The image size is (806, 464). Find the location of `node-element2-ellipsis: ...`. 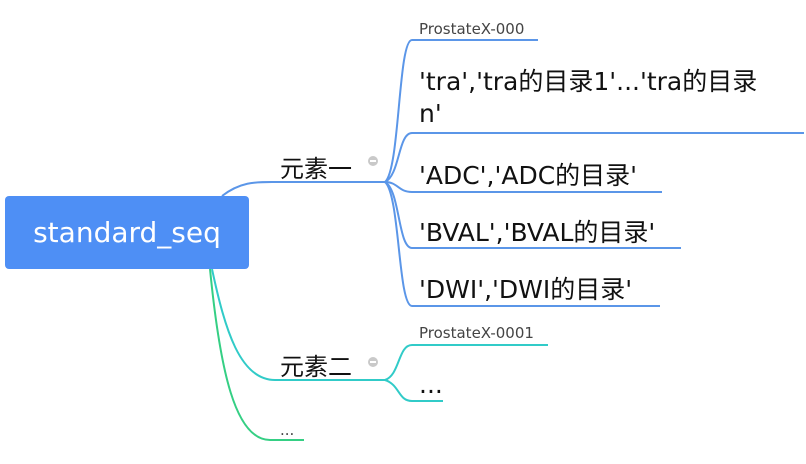

node-element2-ellipsis: ... is located at coordinates (431, 384).